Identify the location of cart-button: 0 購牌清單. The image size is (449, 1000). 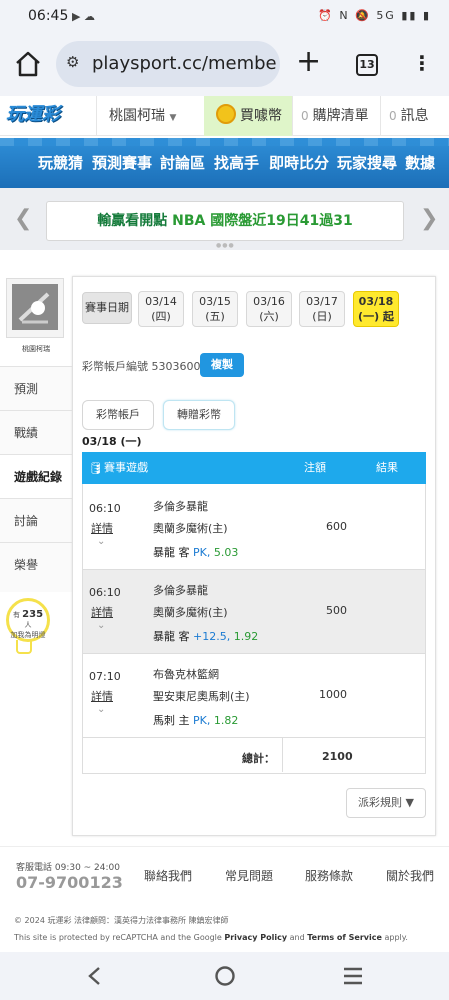
(336, 116).